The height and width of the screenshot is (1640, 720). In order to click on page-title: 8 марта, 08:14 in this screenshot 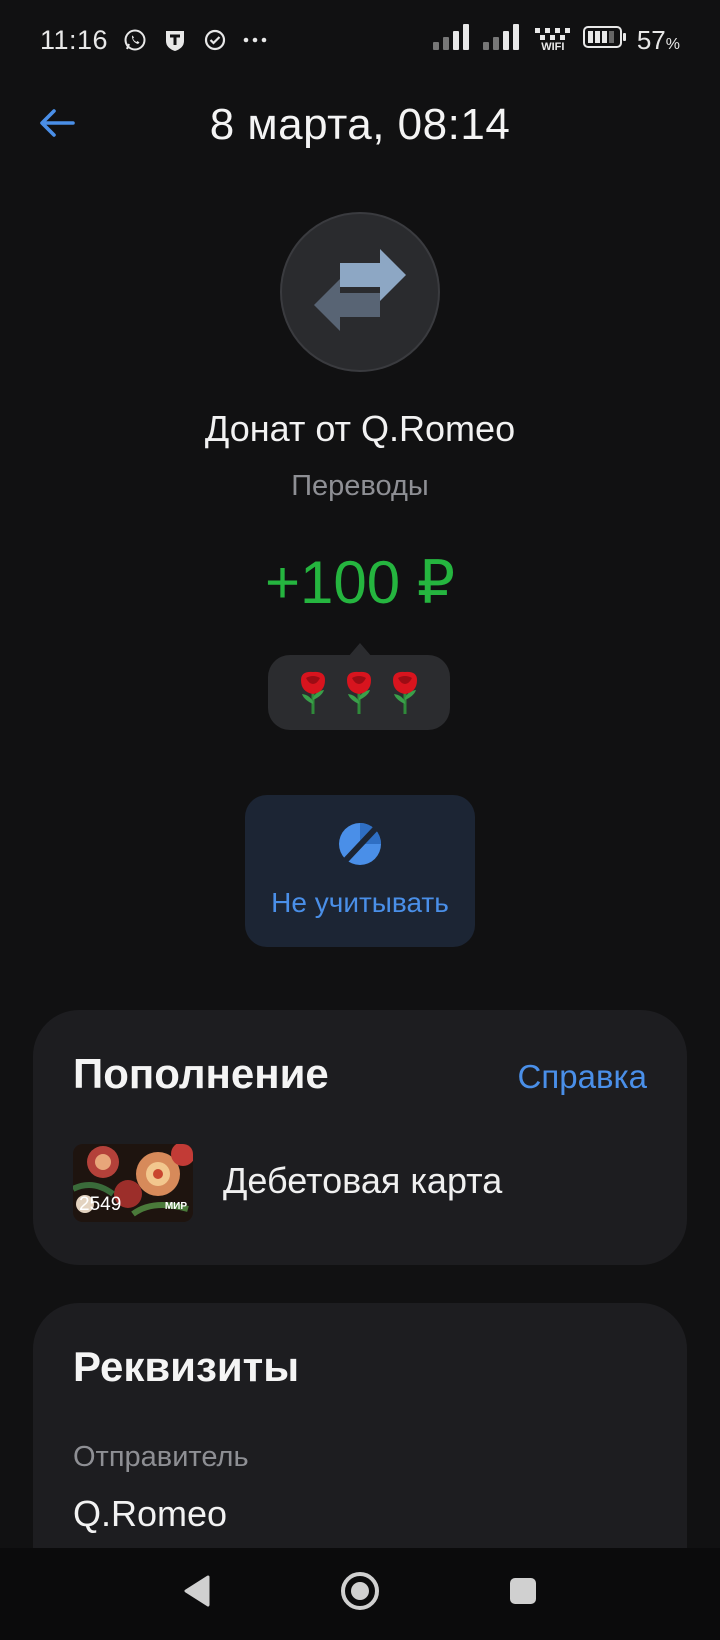, I will do `click(360, 124)`.